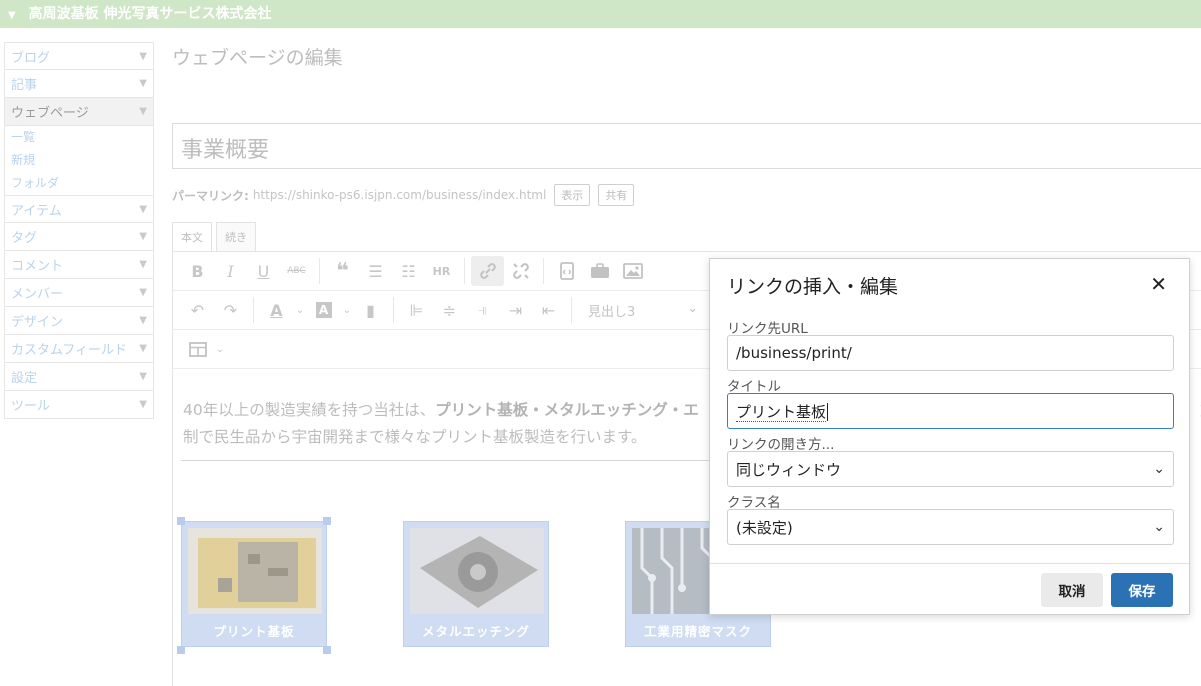 The image size is (1201, 686). What do you see at coordinates (515, 310) in the screenshot?
I see `indent-icon: ⇥` at bounding box center [515, 310].